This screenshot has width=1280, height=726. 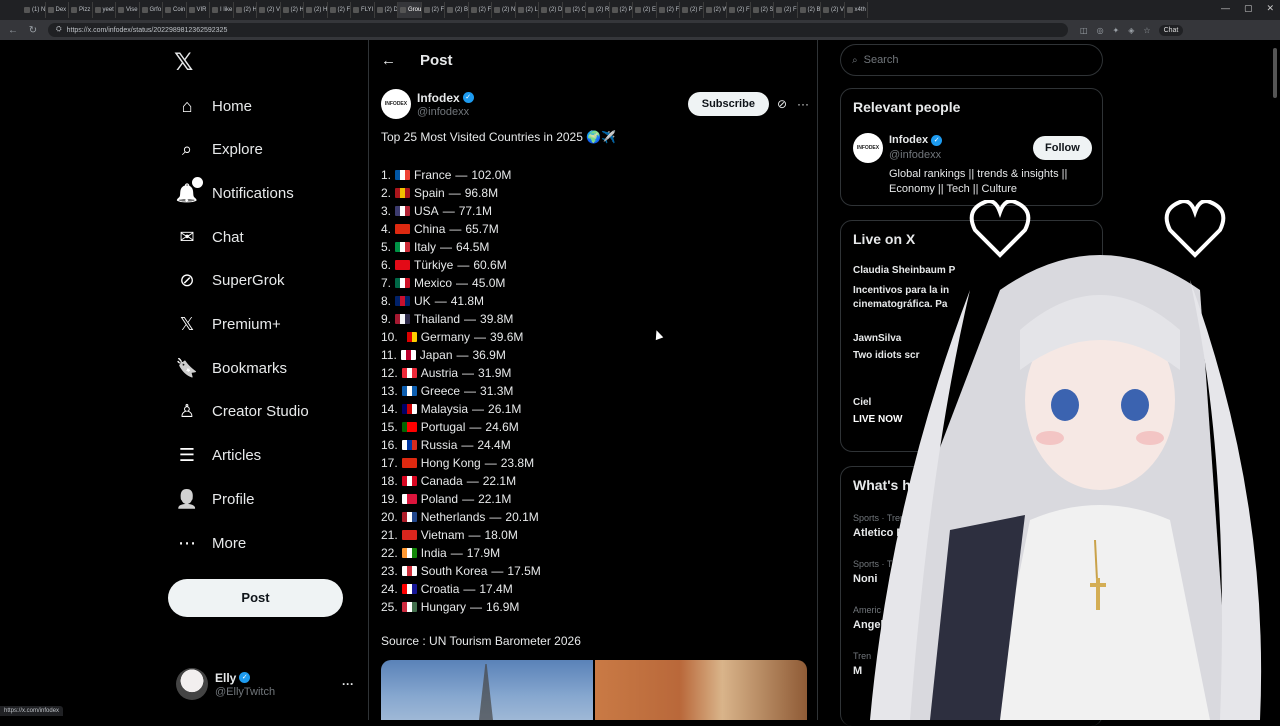 What do you see at coordinates (128, 10) in the screenshot?
I see `browser-tab: Vise` at bounding box center [128, 10].